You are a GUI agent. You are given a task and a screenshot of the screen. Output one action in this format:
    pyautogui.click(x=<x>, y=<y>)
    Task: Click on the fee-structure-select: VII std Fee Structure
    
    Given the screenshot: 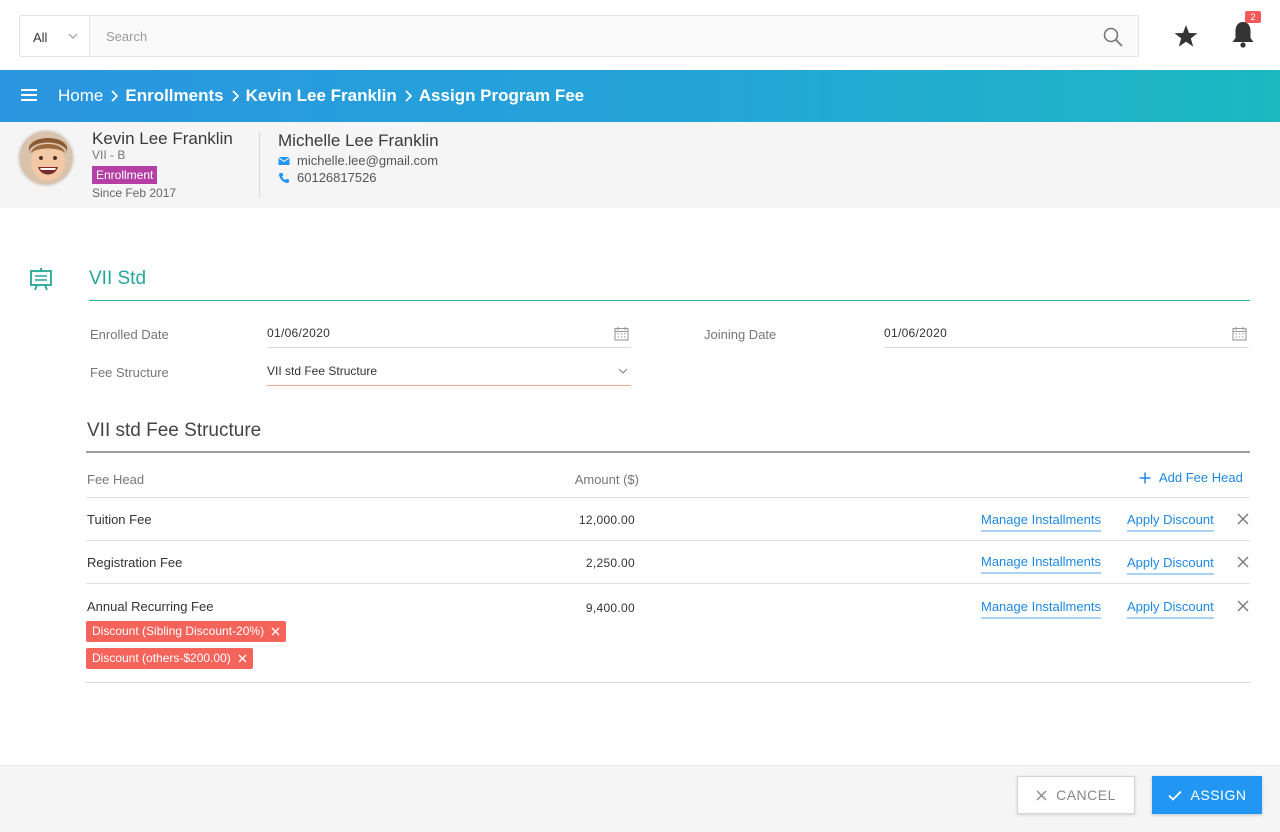 What is the action you would take?
    pyautogui.click(x=449, y=372)
    